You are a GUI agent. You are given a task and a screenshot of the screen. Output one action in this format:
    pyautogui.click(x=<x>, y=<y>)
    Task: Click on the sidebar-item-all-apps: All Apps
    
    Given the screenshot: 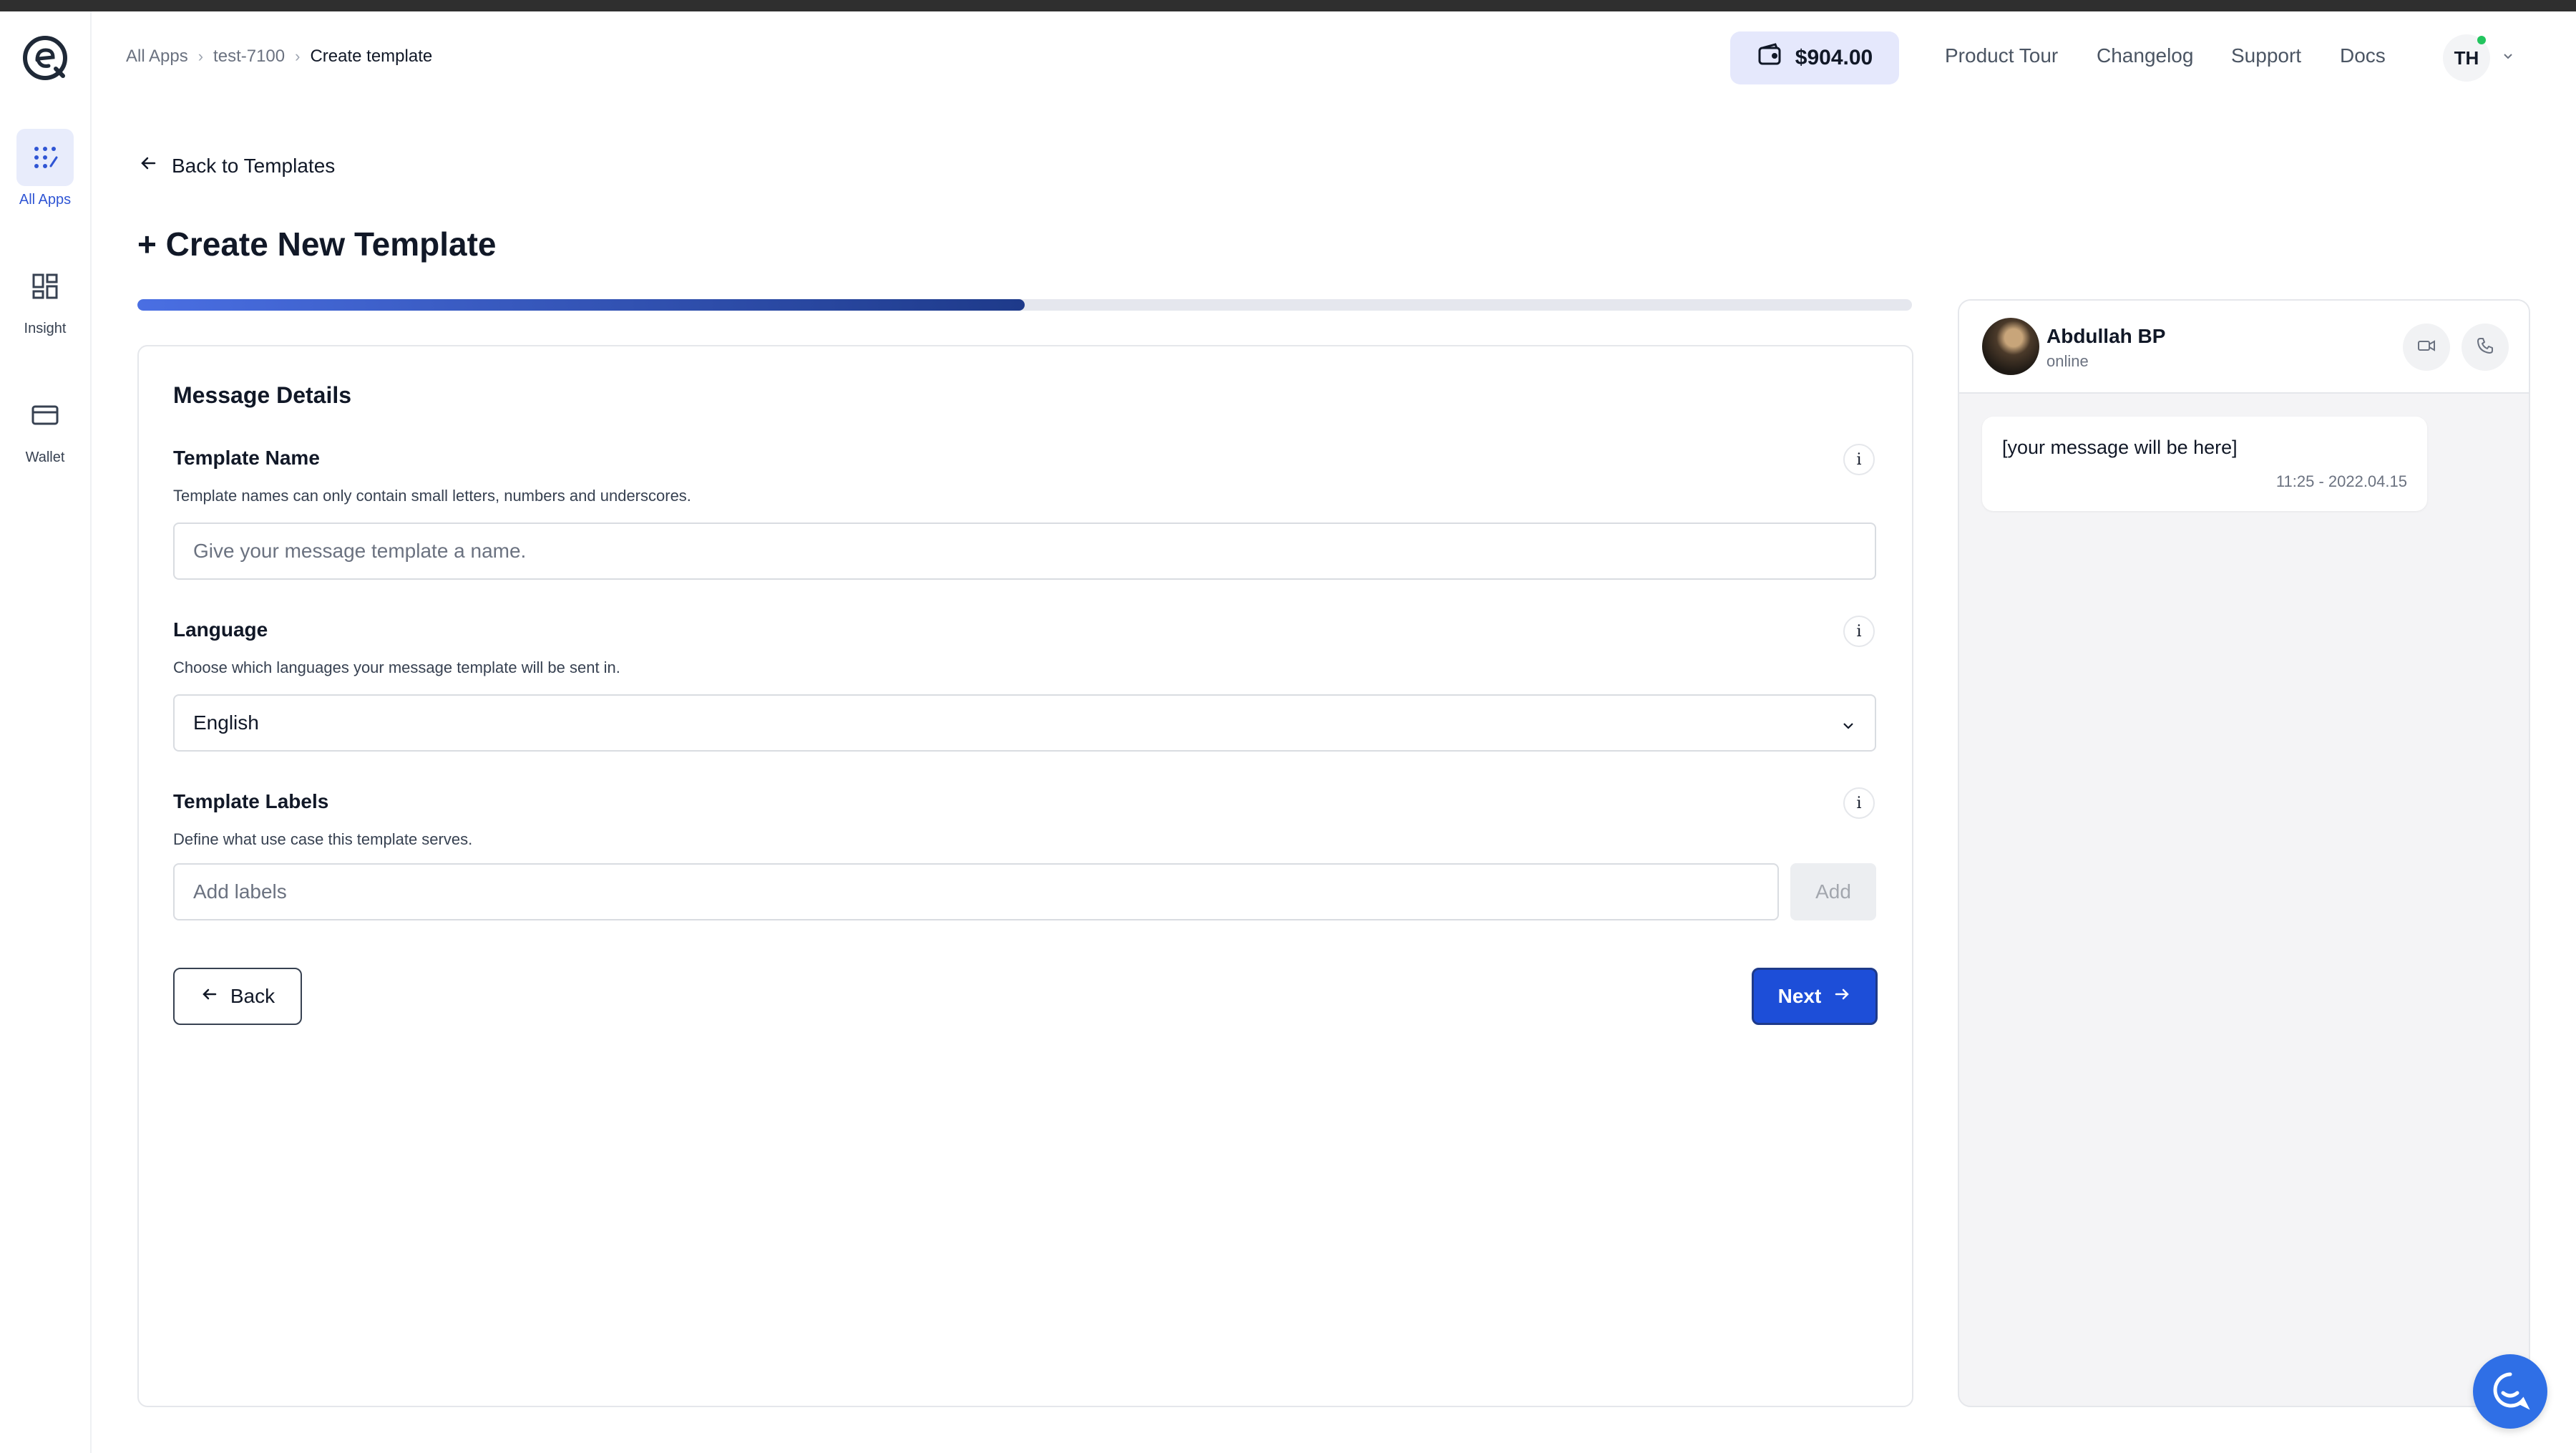 What is the action you would take?
    pyautogui.click(x=45, y=168)
    